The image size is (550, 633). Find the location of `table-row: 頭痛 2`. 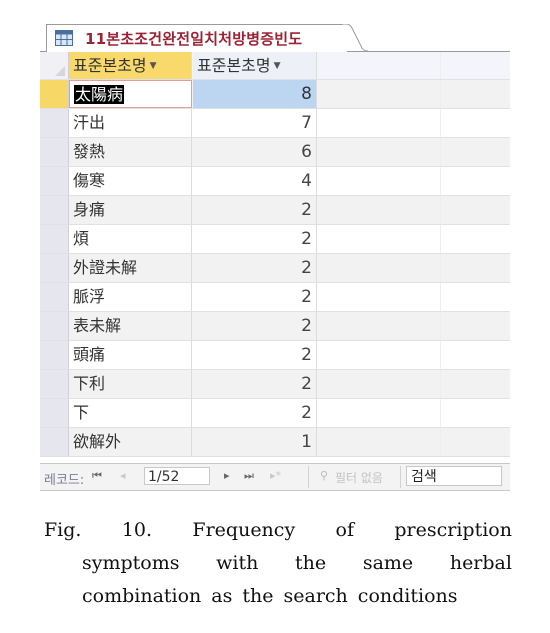

table-row: 頭痛 2 is located at coordinates (275, 355).